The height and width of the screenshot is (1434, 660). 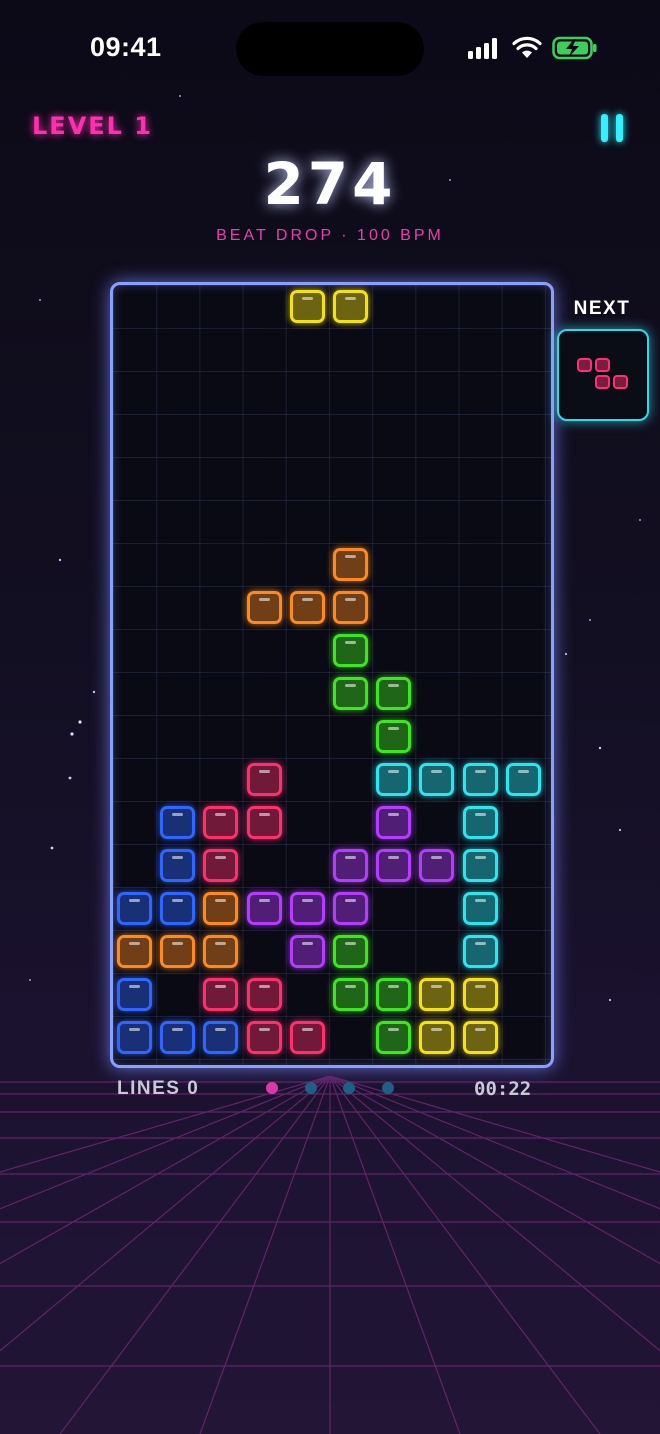 I want to click on score-display: 274, so click(x=330, y=184).